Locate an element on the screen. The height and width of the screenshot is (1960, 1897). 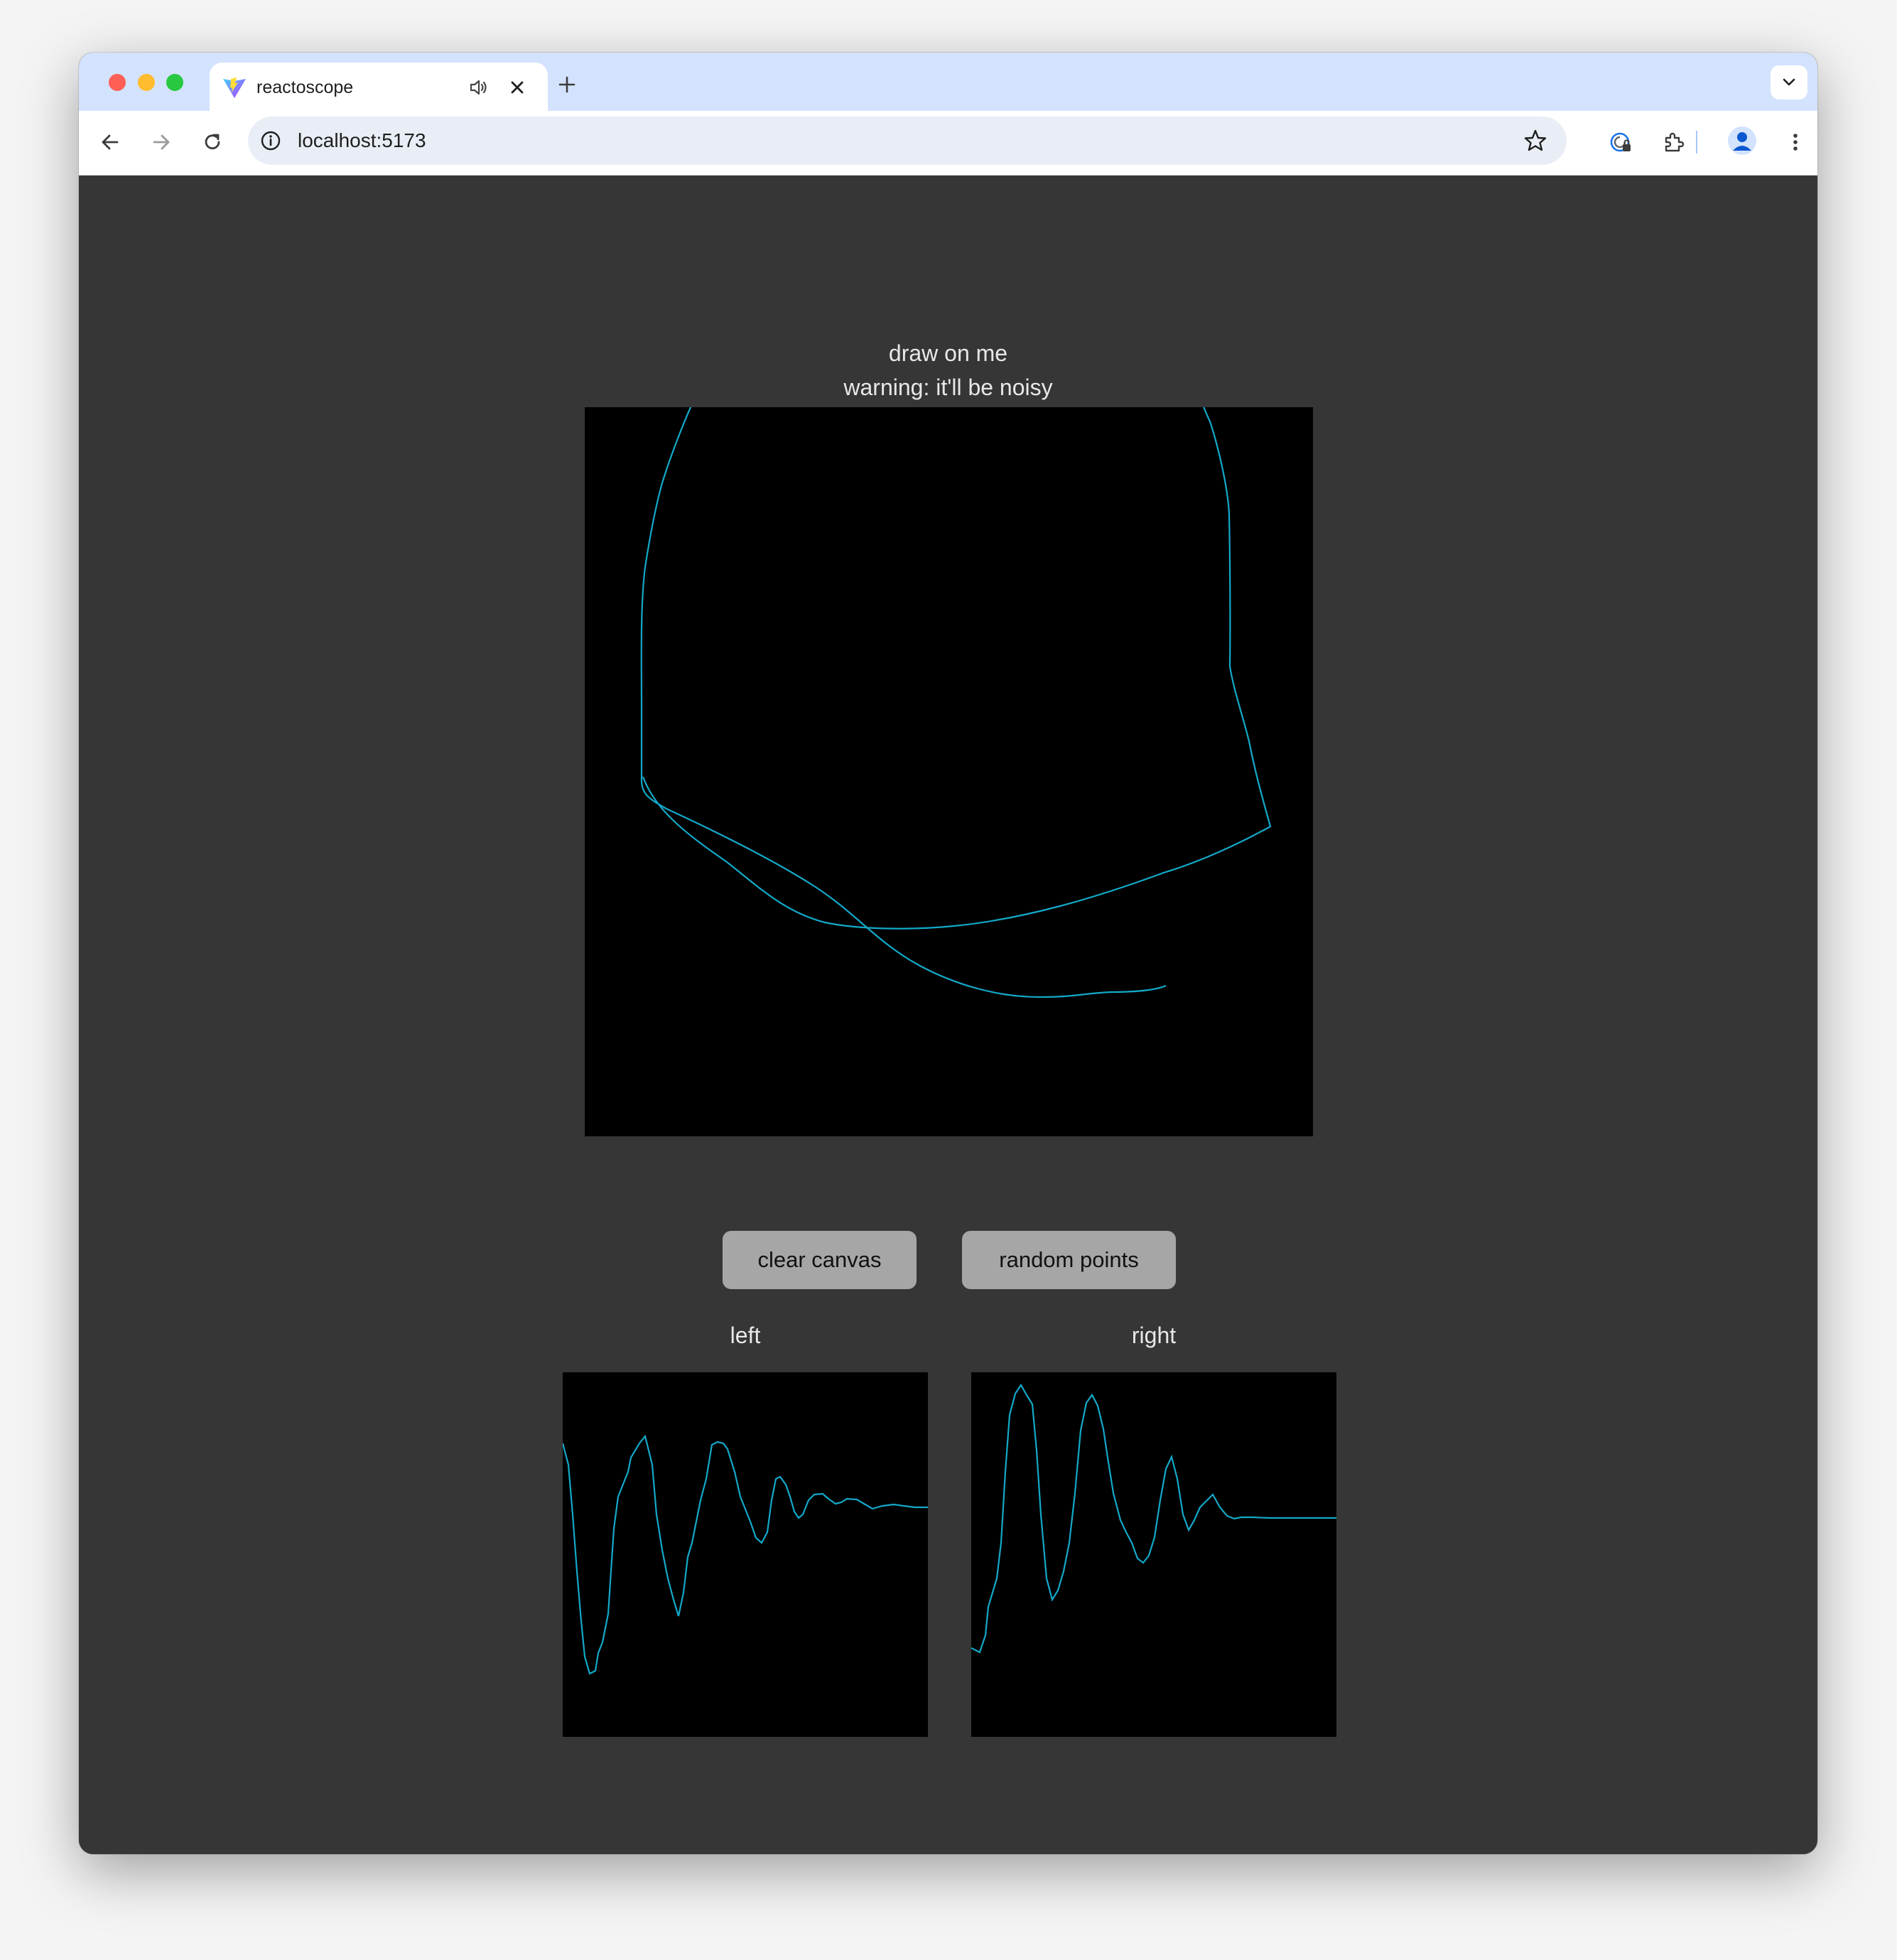
canvas-warning: warning: it'll be noisy is located at coordinates (948, 388).